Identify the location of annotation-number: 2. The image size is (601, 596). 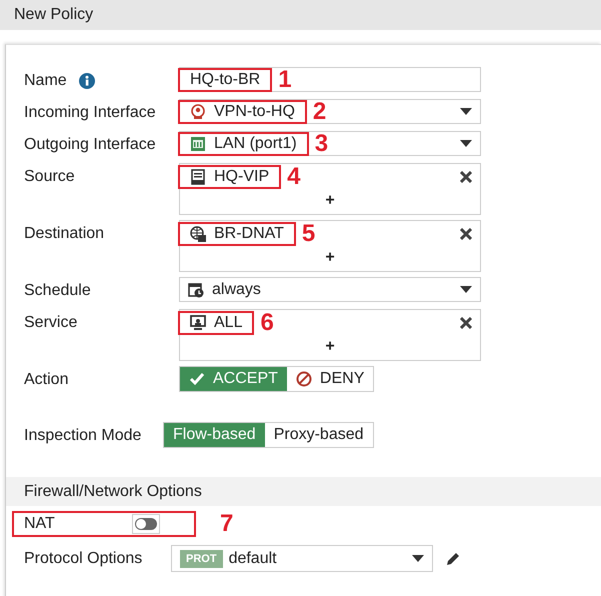
(319, 112).